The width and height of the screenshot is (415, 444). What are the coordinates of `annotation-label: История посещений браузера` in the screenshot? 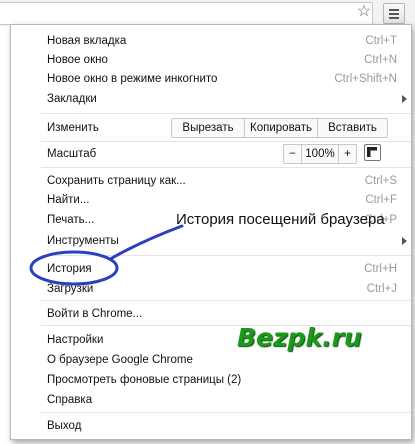 It's located at (280, 219).